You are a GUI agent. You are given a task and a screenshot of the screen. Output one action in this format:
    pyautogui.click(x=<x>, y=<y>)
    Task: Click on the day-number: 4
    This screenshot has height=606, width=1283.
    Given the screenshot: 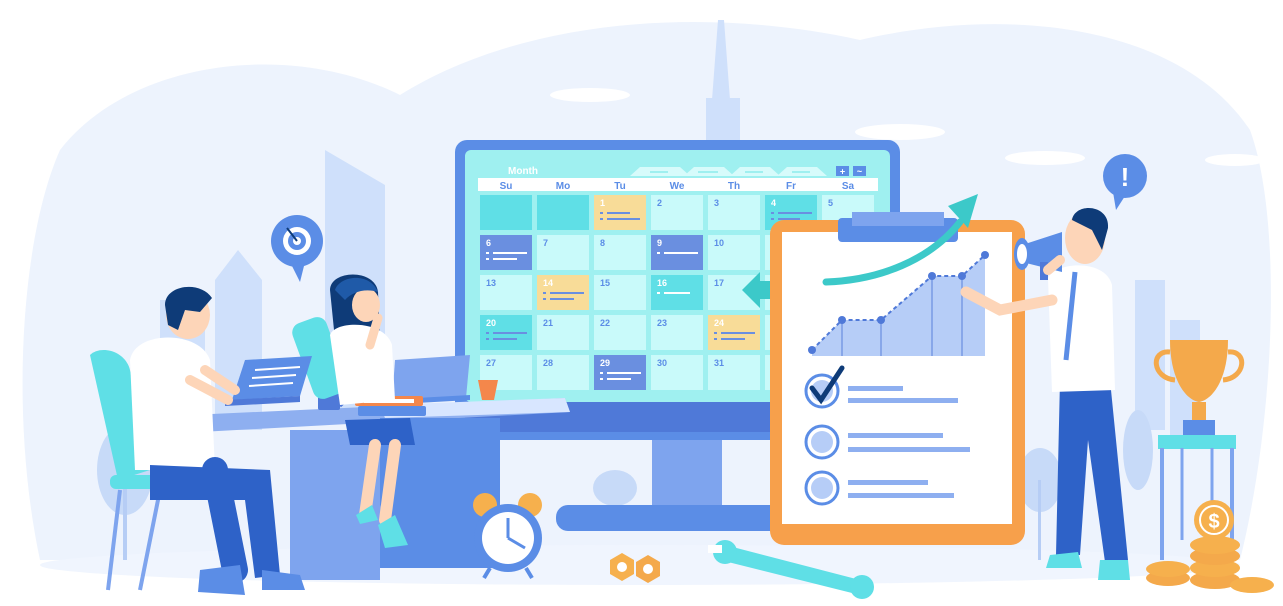 What is the action you would take?
    pyautogui.click(x=773, y=203)
    